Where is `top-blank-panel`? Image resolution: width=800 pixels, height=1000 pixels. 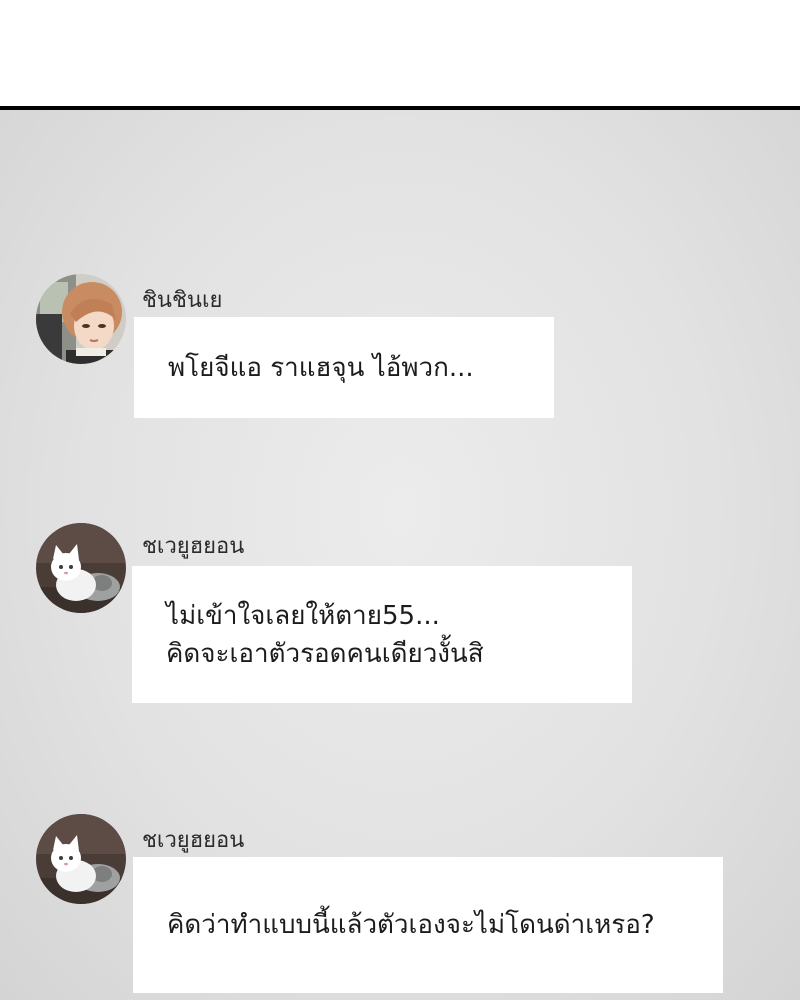
top-blank-panel is located at coordinates (400, 53).